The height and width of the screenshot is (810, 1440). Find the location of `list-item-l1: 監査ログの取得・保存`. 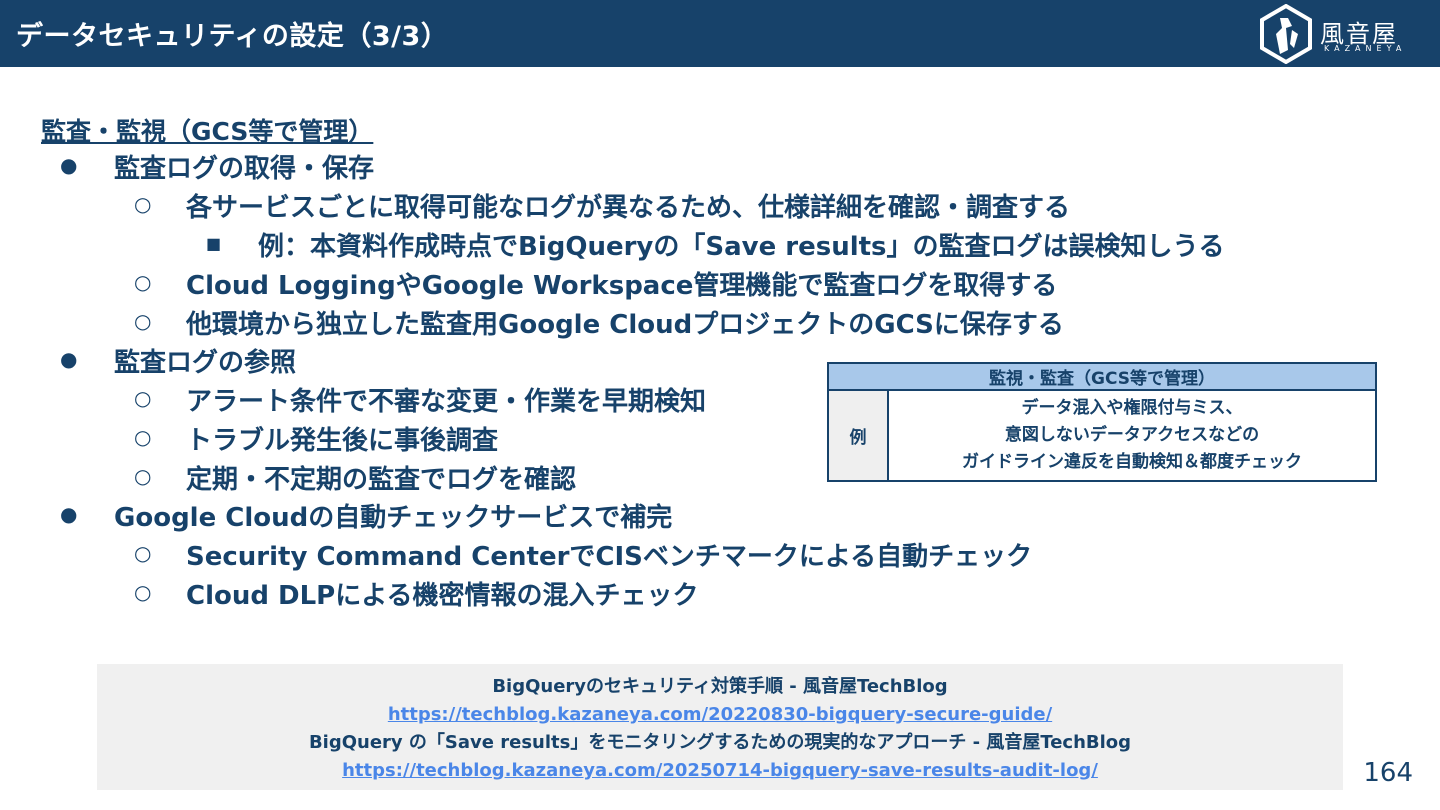

list-item-l1: 監査ログの取得・保存 is located at coordinates (244, 169).